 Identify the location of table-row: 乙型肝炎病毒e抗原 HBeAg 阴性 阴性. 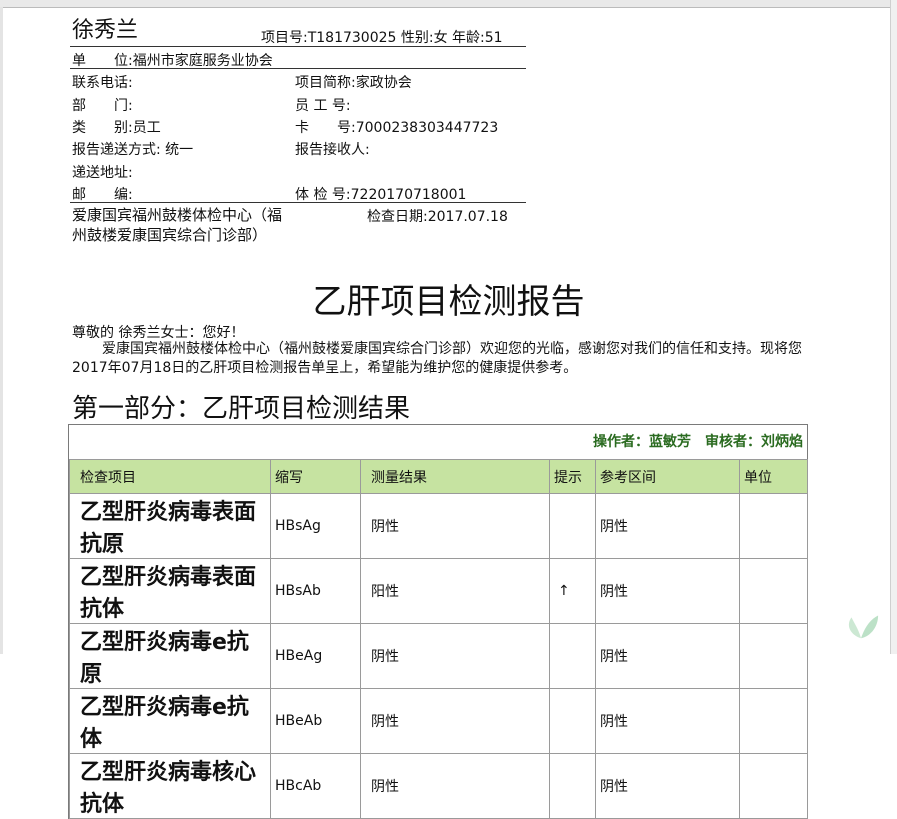
(438, 656).